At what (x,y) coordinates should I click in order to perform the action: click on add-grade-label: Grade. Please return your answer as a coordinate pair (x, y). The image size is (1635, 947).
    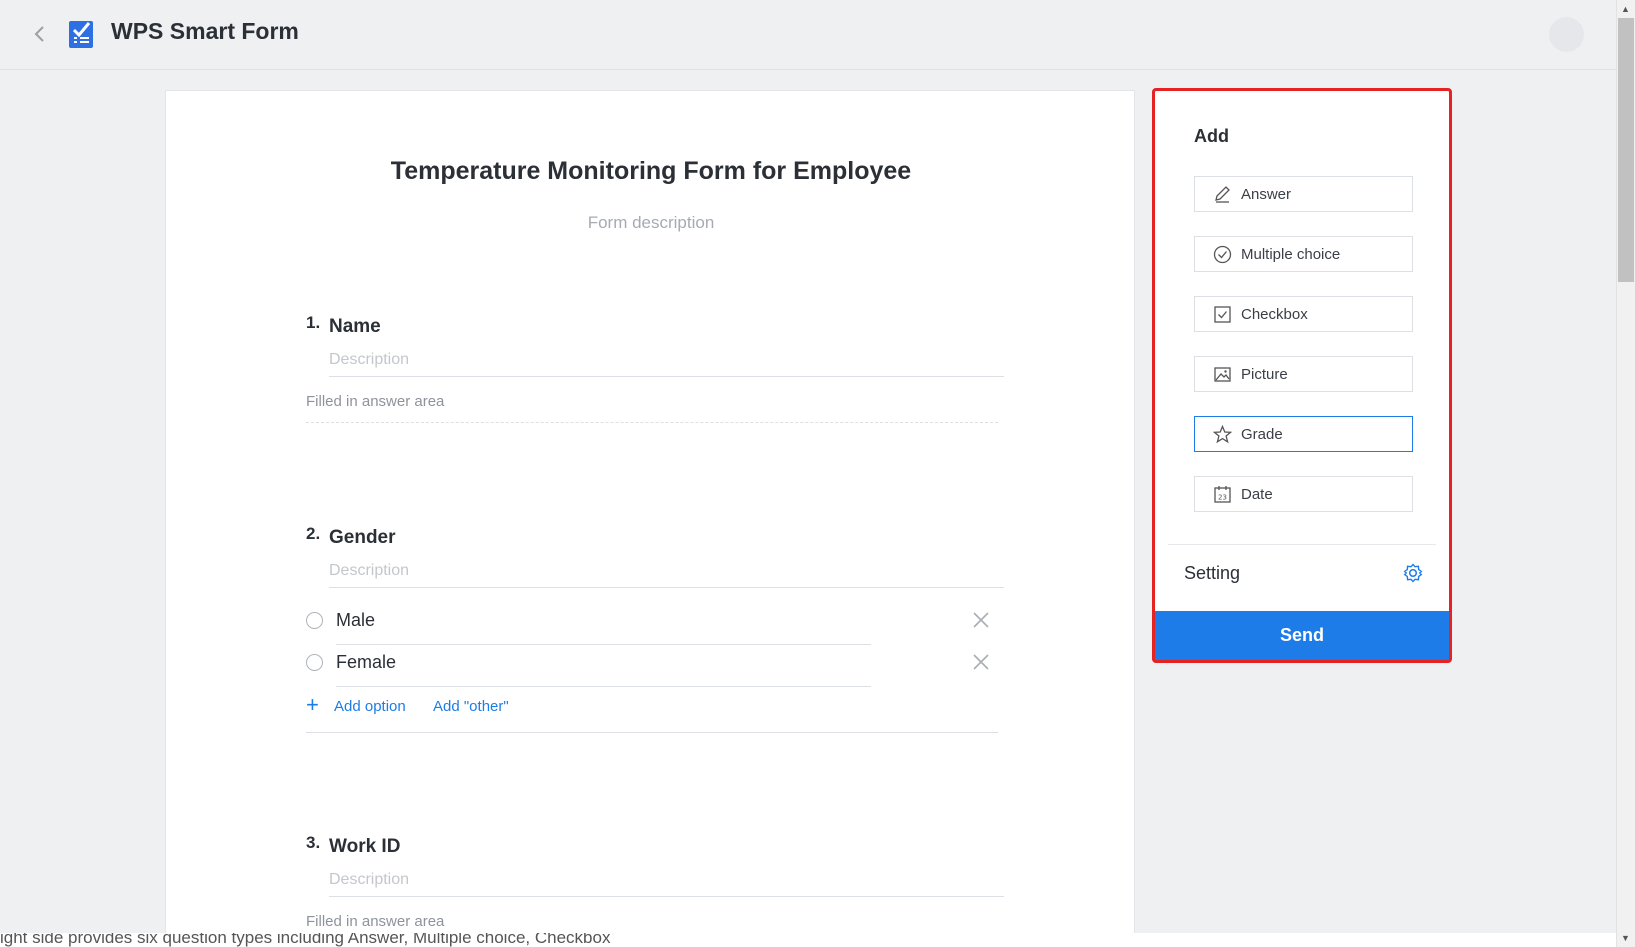
    Looking at the image, I should click on (1262, 434).